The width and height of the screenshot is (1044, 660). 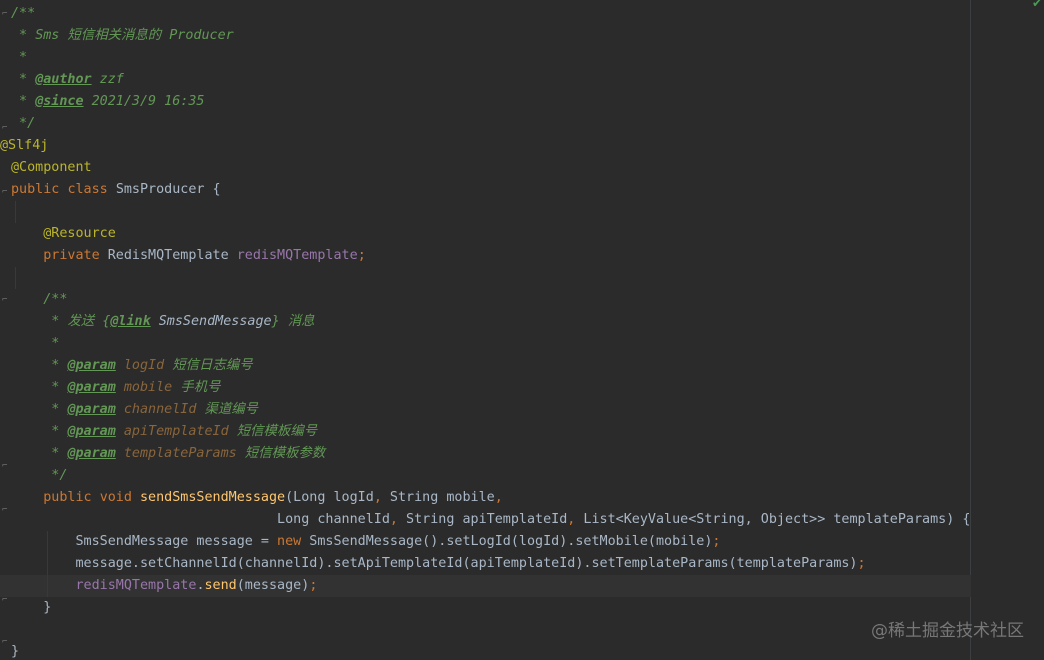 What do you see at coordinates (482, 519) in the screenshot?
I see `parameter-list: String apiTemplateId` at bounding box center [482, 519].